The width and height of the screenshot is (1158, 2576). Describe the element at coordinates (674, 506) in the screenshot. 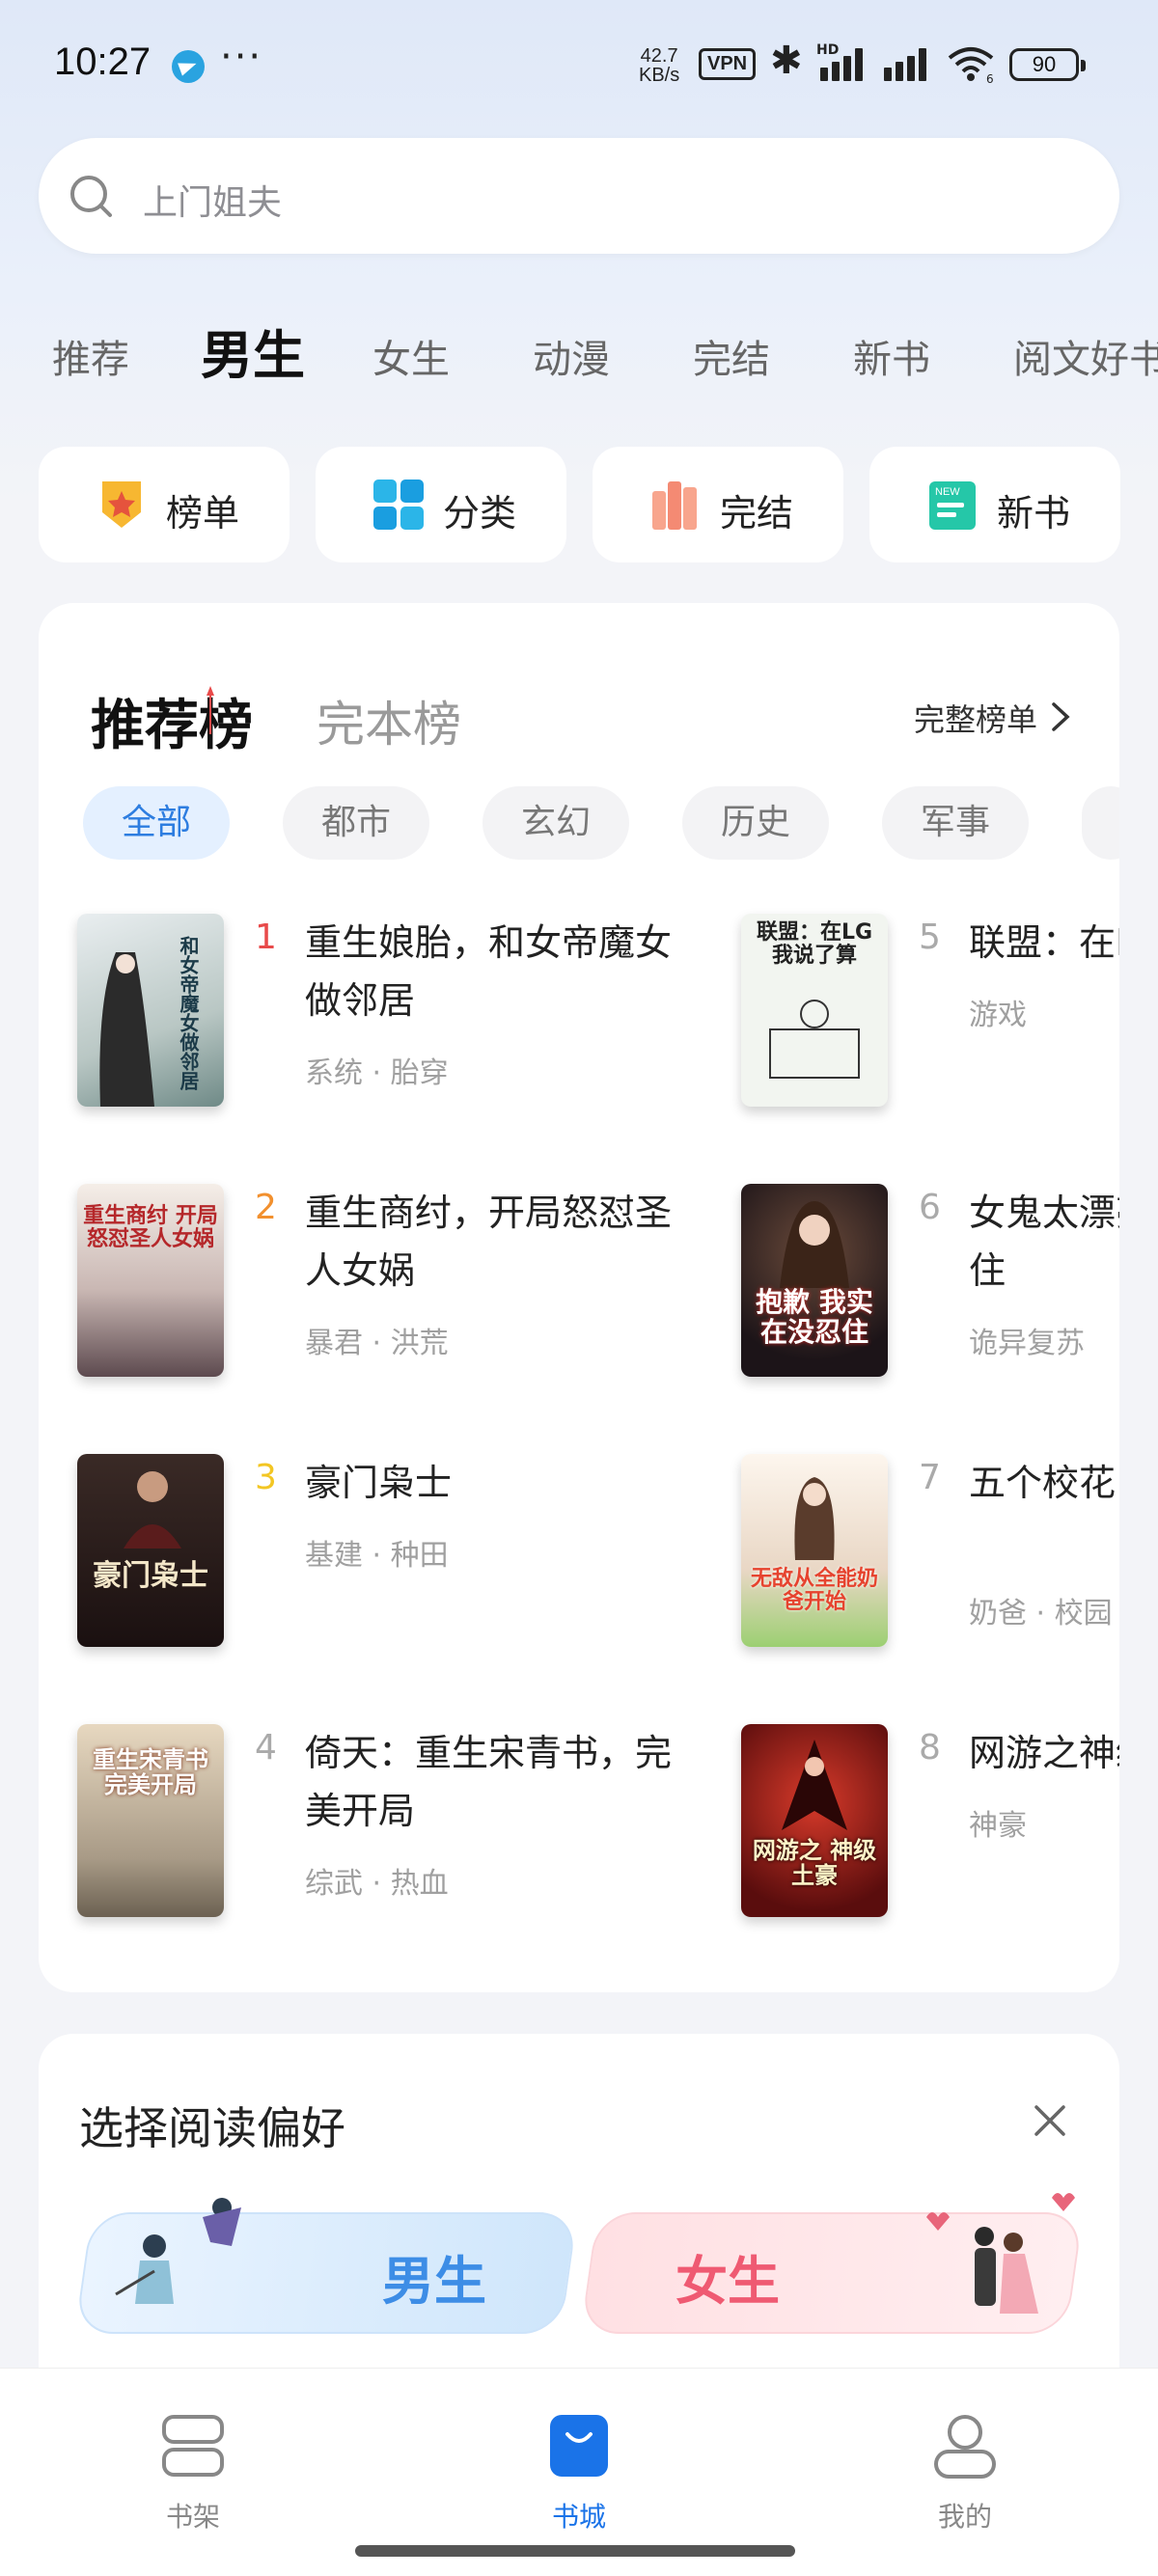

I see `books-finished-icon` at that location.